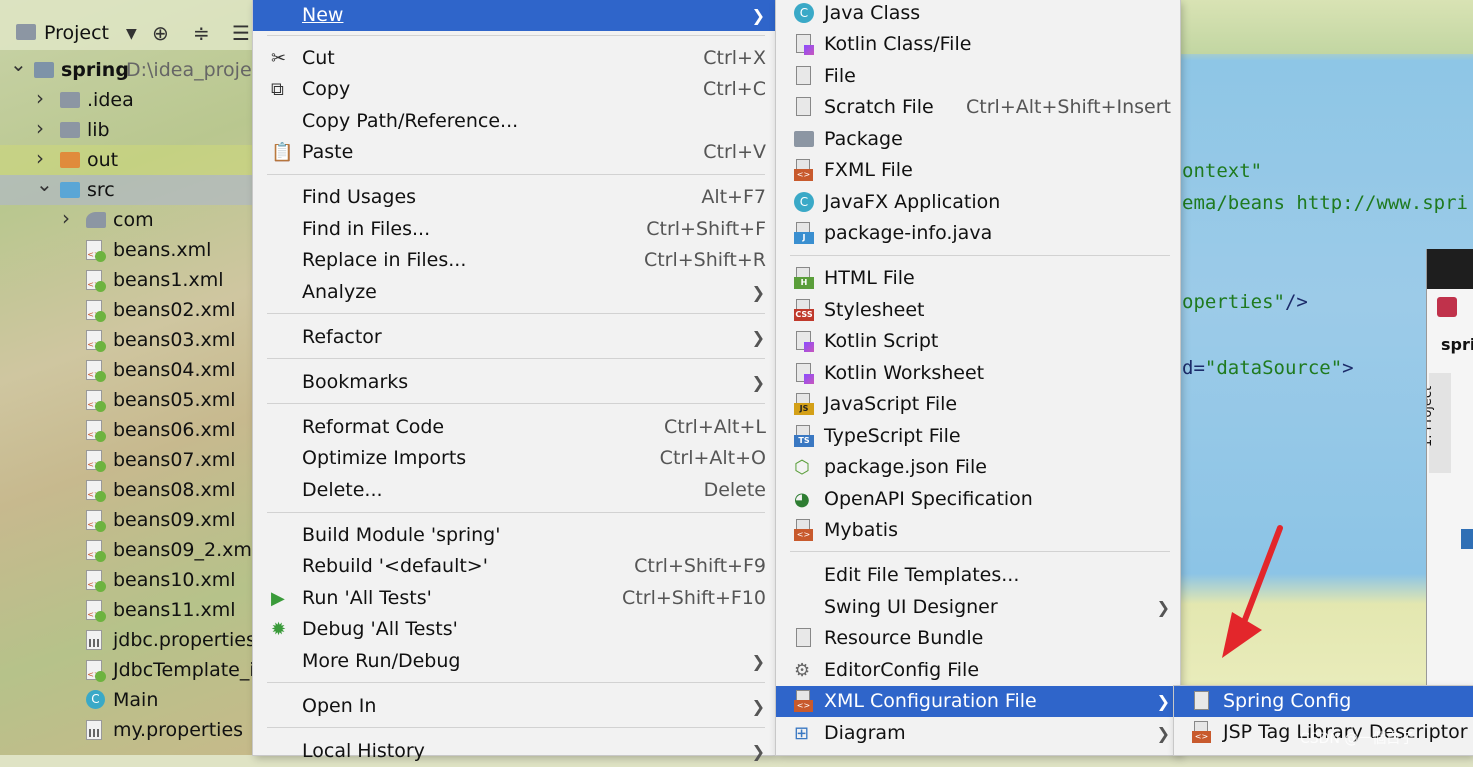 This screenshot has width=1473, height=767. Describe the element at coordinates (126, 610) in the screenshot. I see `tree-item: <> beans11.xml` at that location.